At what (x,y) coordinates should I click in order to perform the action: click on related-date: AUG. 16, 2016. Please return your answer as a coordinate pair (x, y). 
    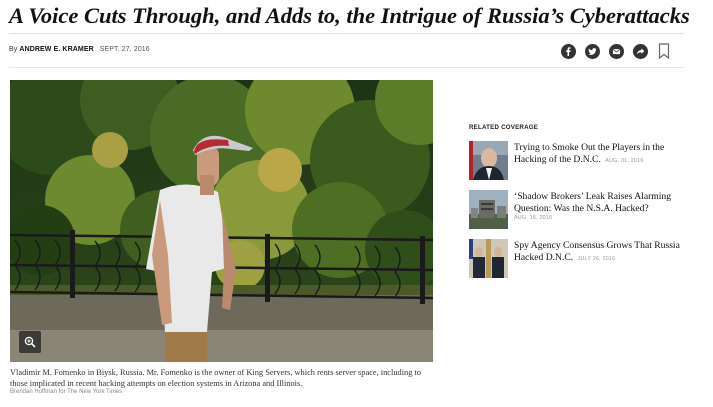
    Looking at the image, I should click on (533, 218).